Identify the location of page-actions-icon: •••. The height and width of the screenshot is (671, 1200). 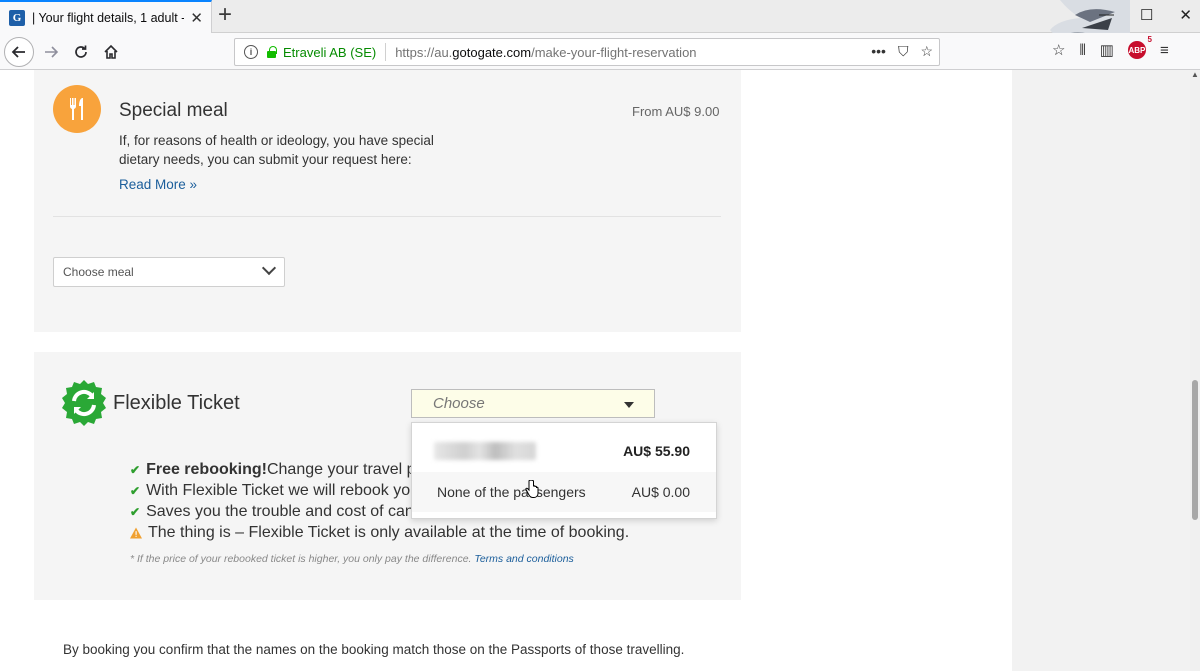
(878, 51).